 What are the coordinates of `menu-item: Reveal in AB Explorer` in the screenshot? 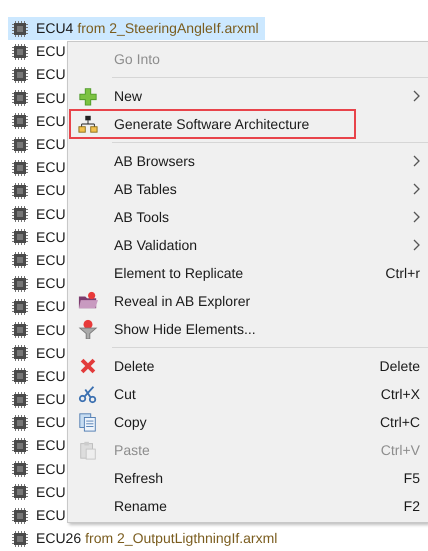 It's located at (248, 301).